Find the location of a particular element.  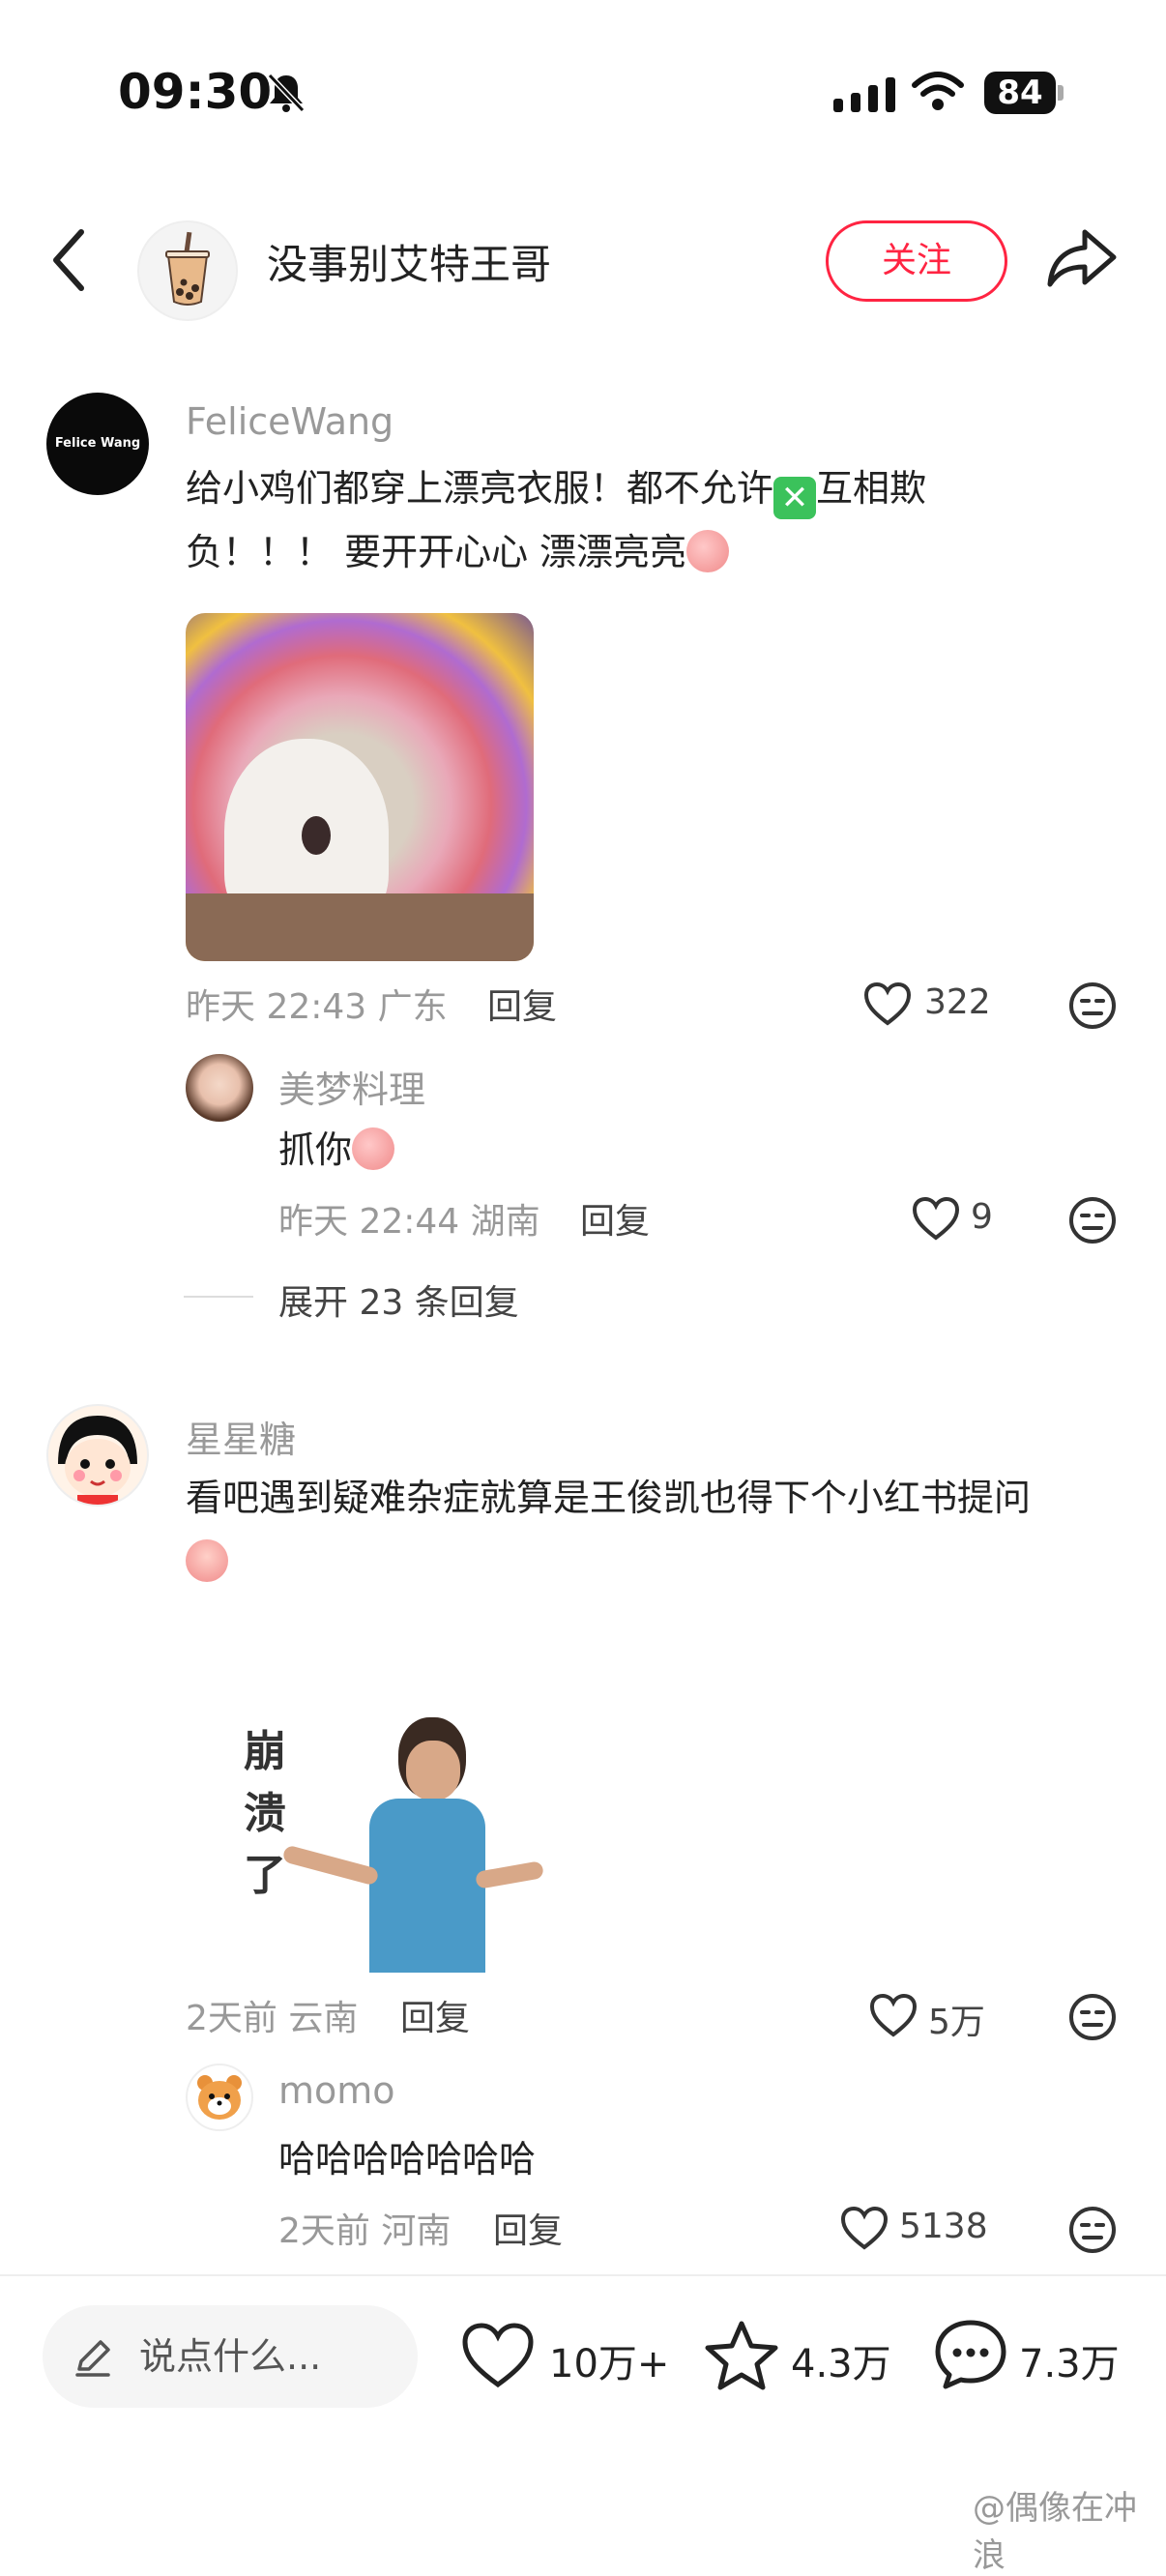

bubble-tea-icon is located at coordinates (187, 268).